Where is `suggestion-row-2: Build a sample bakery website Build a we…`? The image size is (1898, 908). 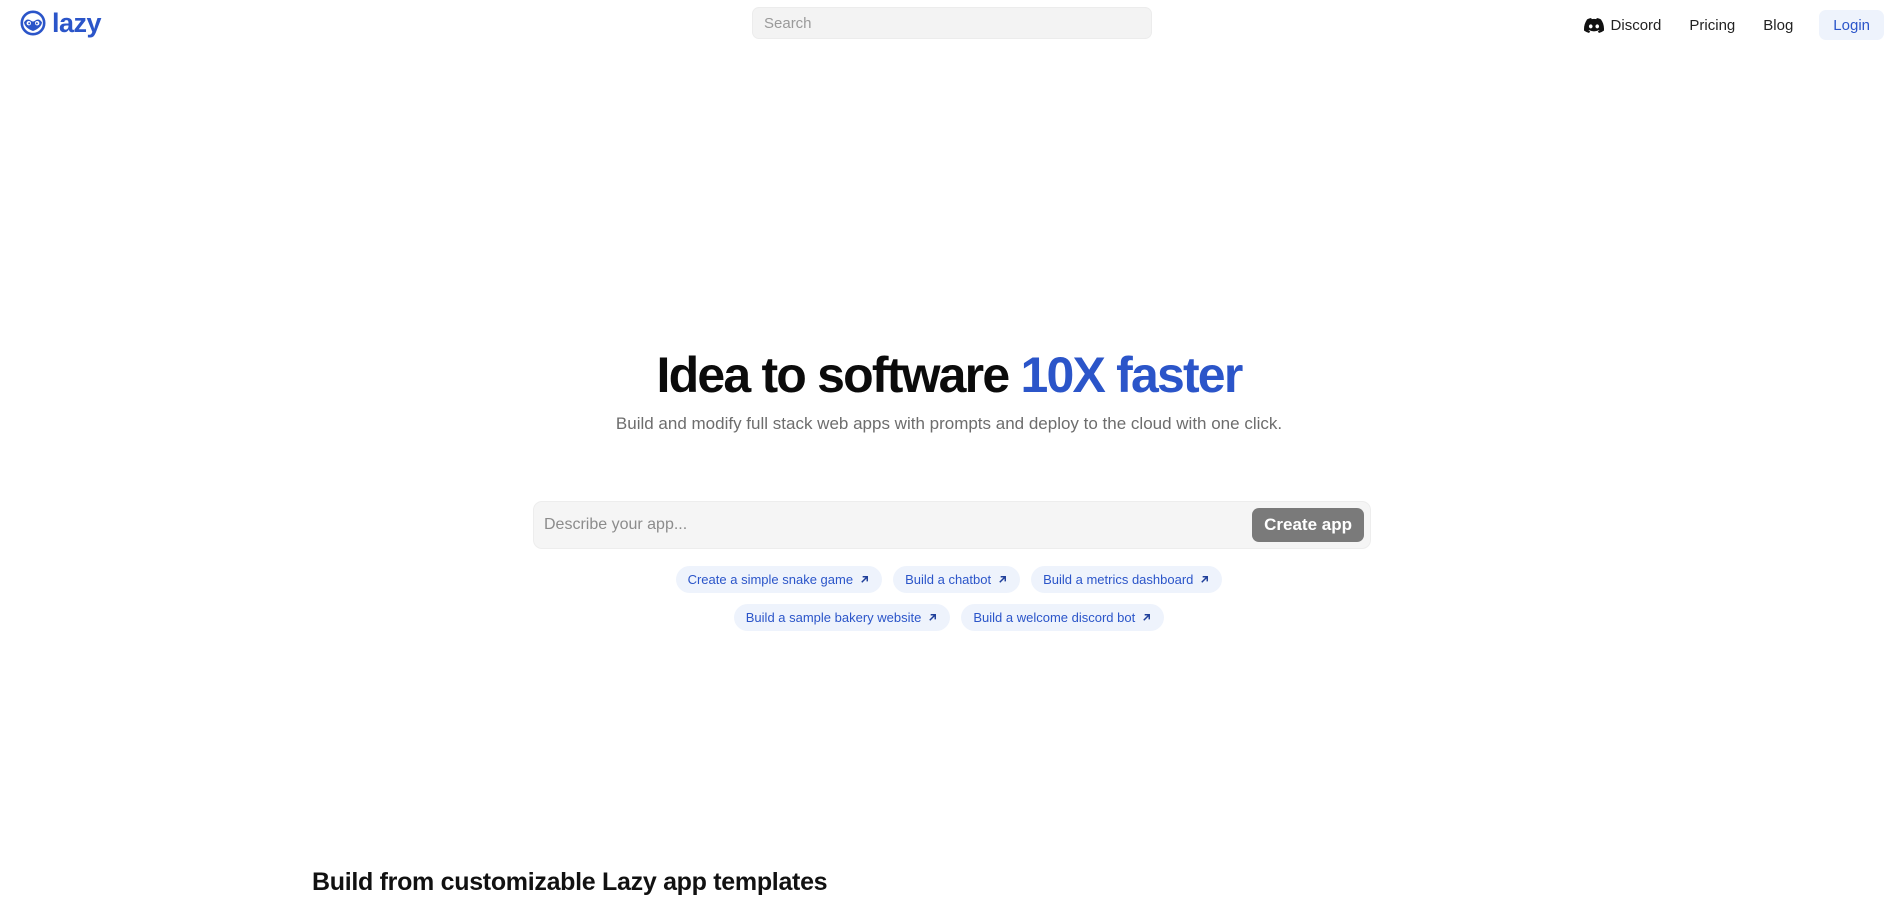 suggestion-row-2: Build a sample bakery website Build a we… is located at coordinates (949, 617).